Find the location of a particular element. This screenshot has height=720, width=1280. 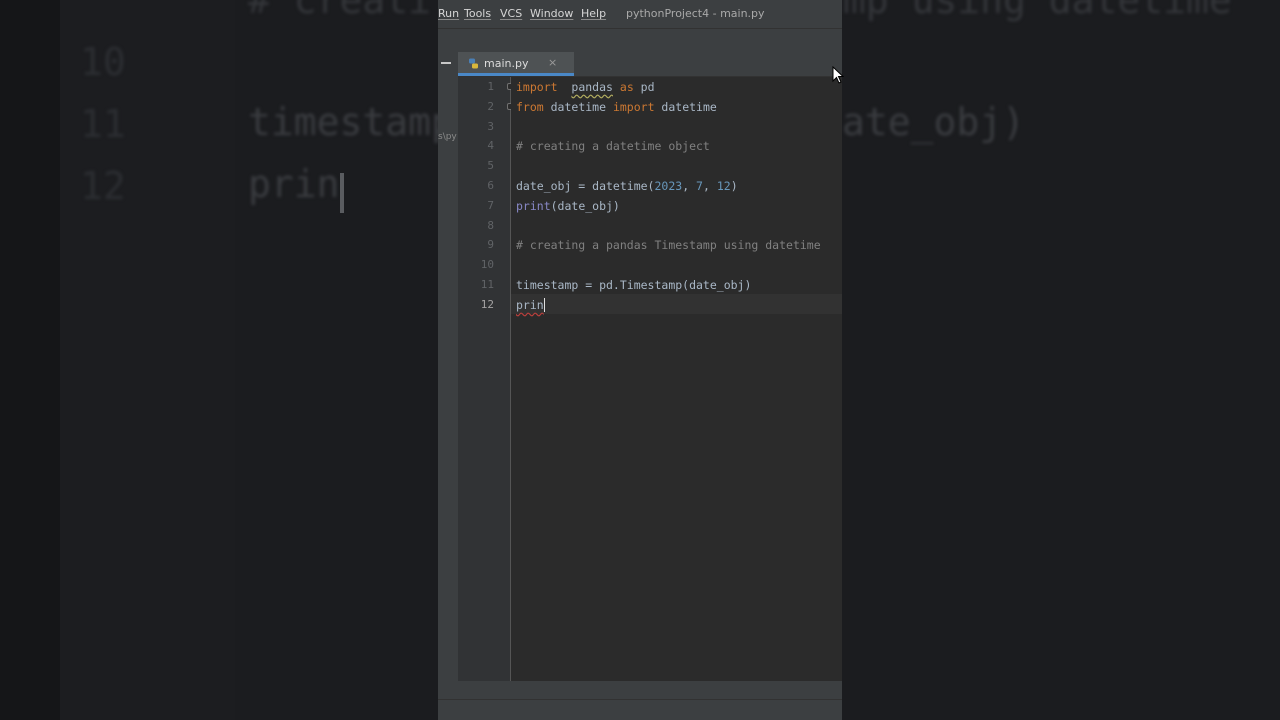

horizontal-scrollbar is located at coordinates (650, 690).